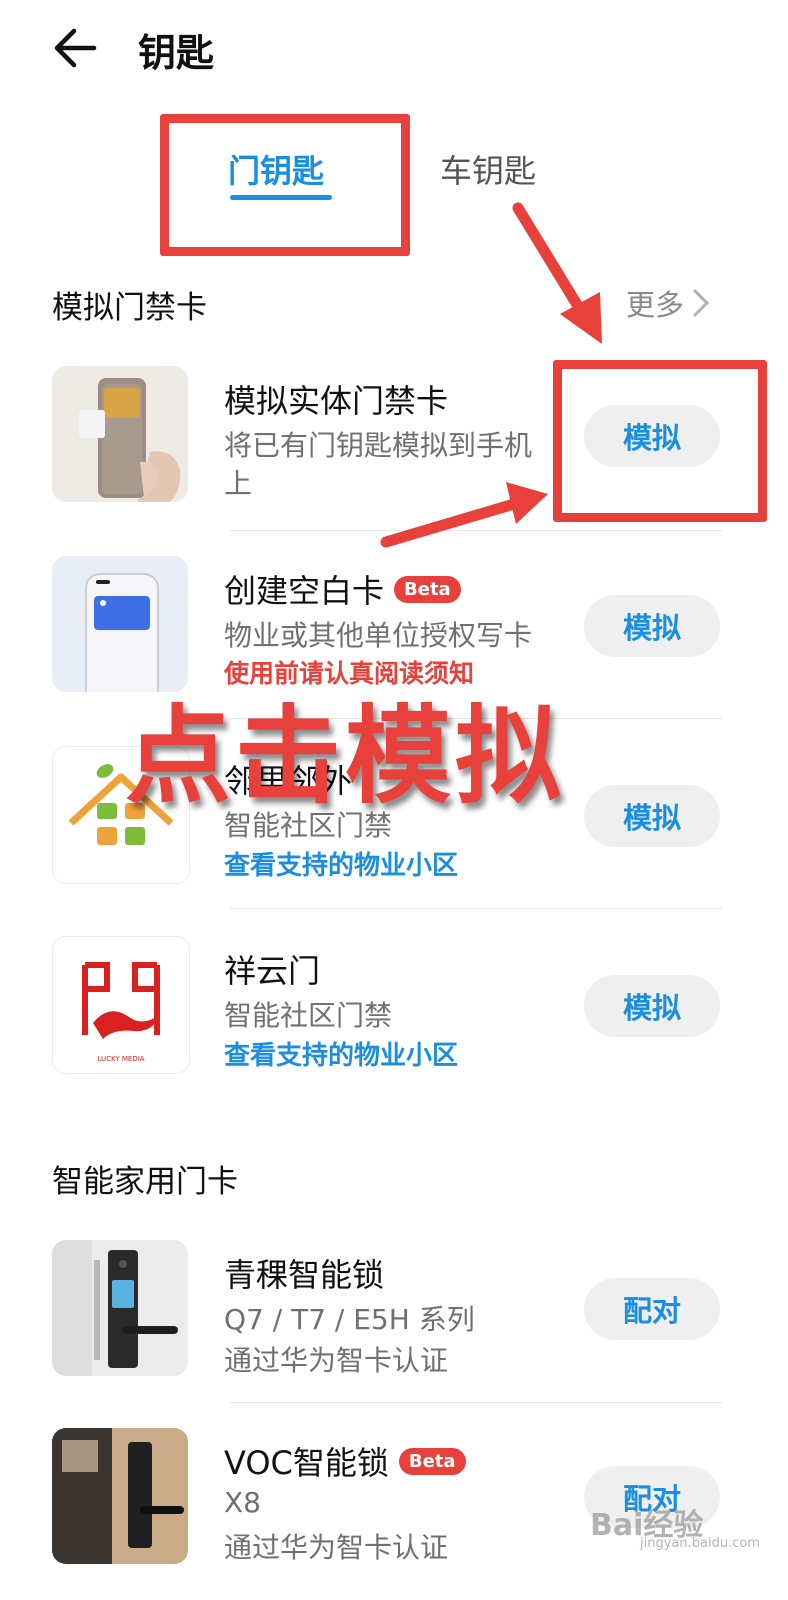  I want to click on xiangyun-logo-icon: LUCKY MEDIA, so click(121, 1012).